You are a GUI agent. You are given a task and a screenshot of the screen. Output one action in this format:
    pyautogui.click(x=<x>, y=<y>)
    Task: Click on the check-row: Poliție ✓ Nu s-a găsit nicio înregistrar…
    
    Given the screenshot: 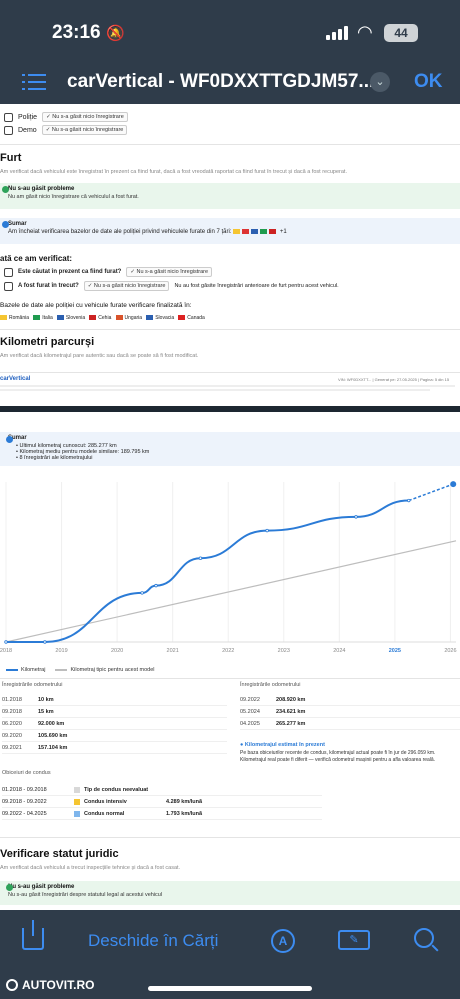 What is the action you would take?
    pyautogui.click(x=66, y=117)
    